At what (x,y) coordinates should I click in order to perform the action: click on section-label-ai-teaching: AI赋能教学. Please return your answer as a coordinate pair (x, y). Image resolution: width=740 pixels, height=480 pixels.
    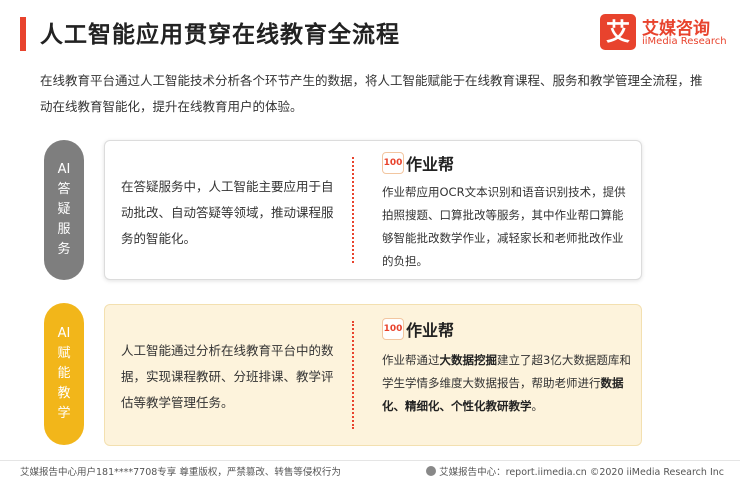
    Looking at the image, I should click on (64, 374).